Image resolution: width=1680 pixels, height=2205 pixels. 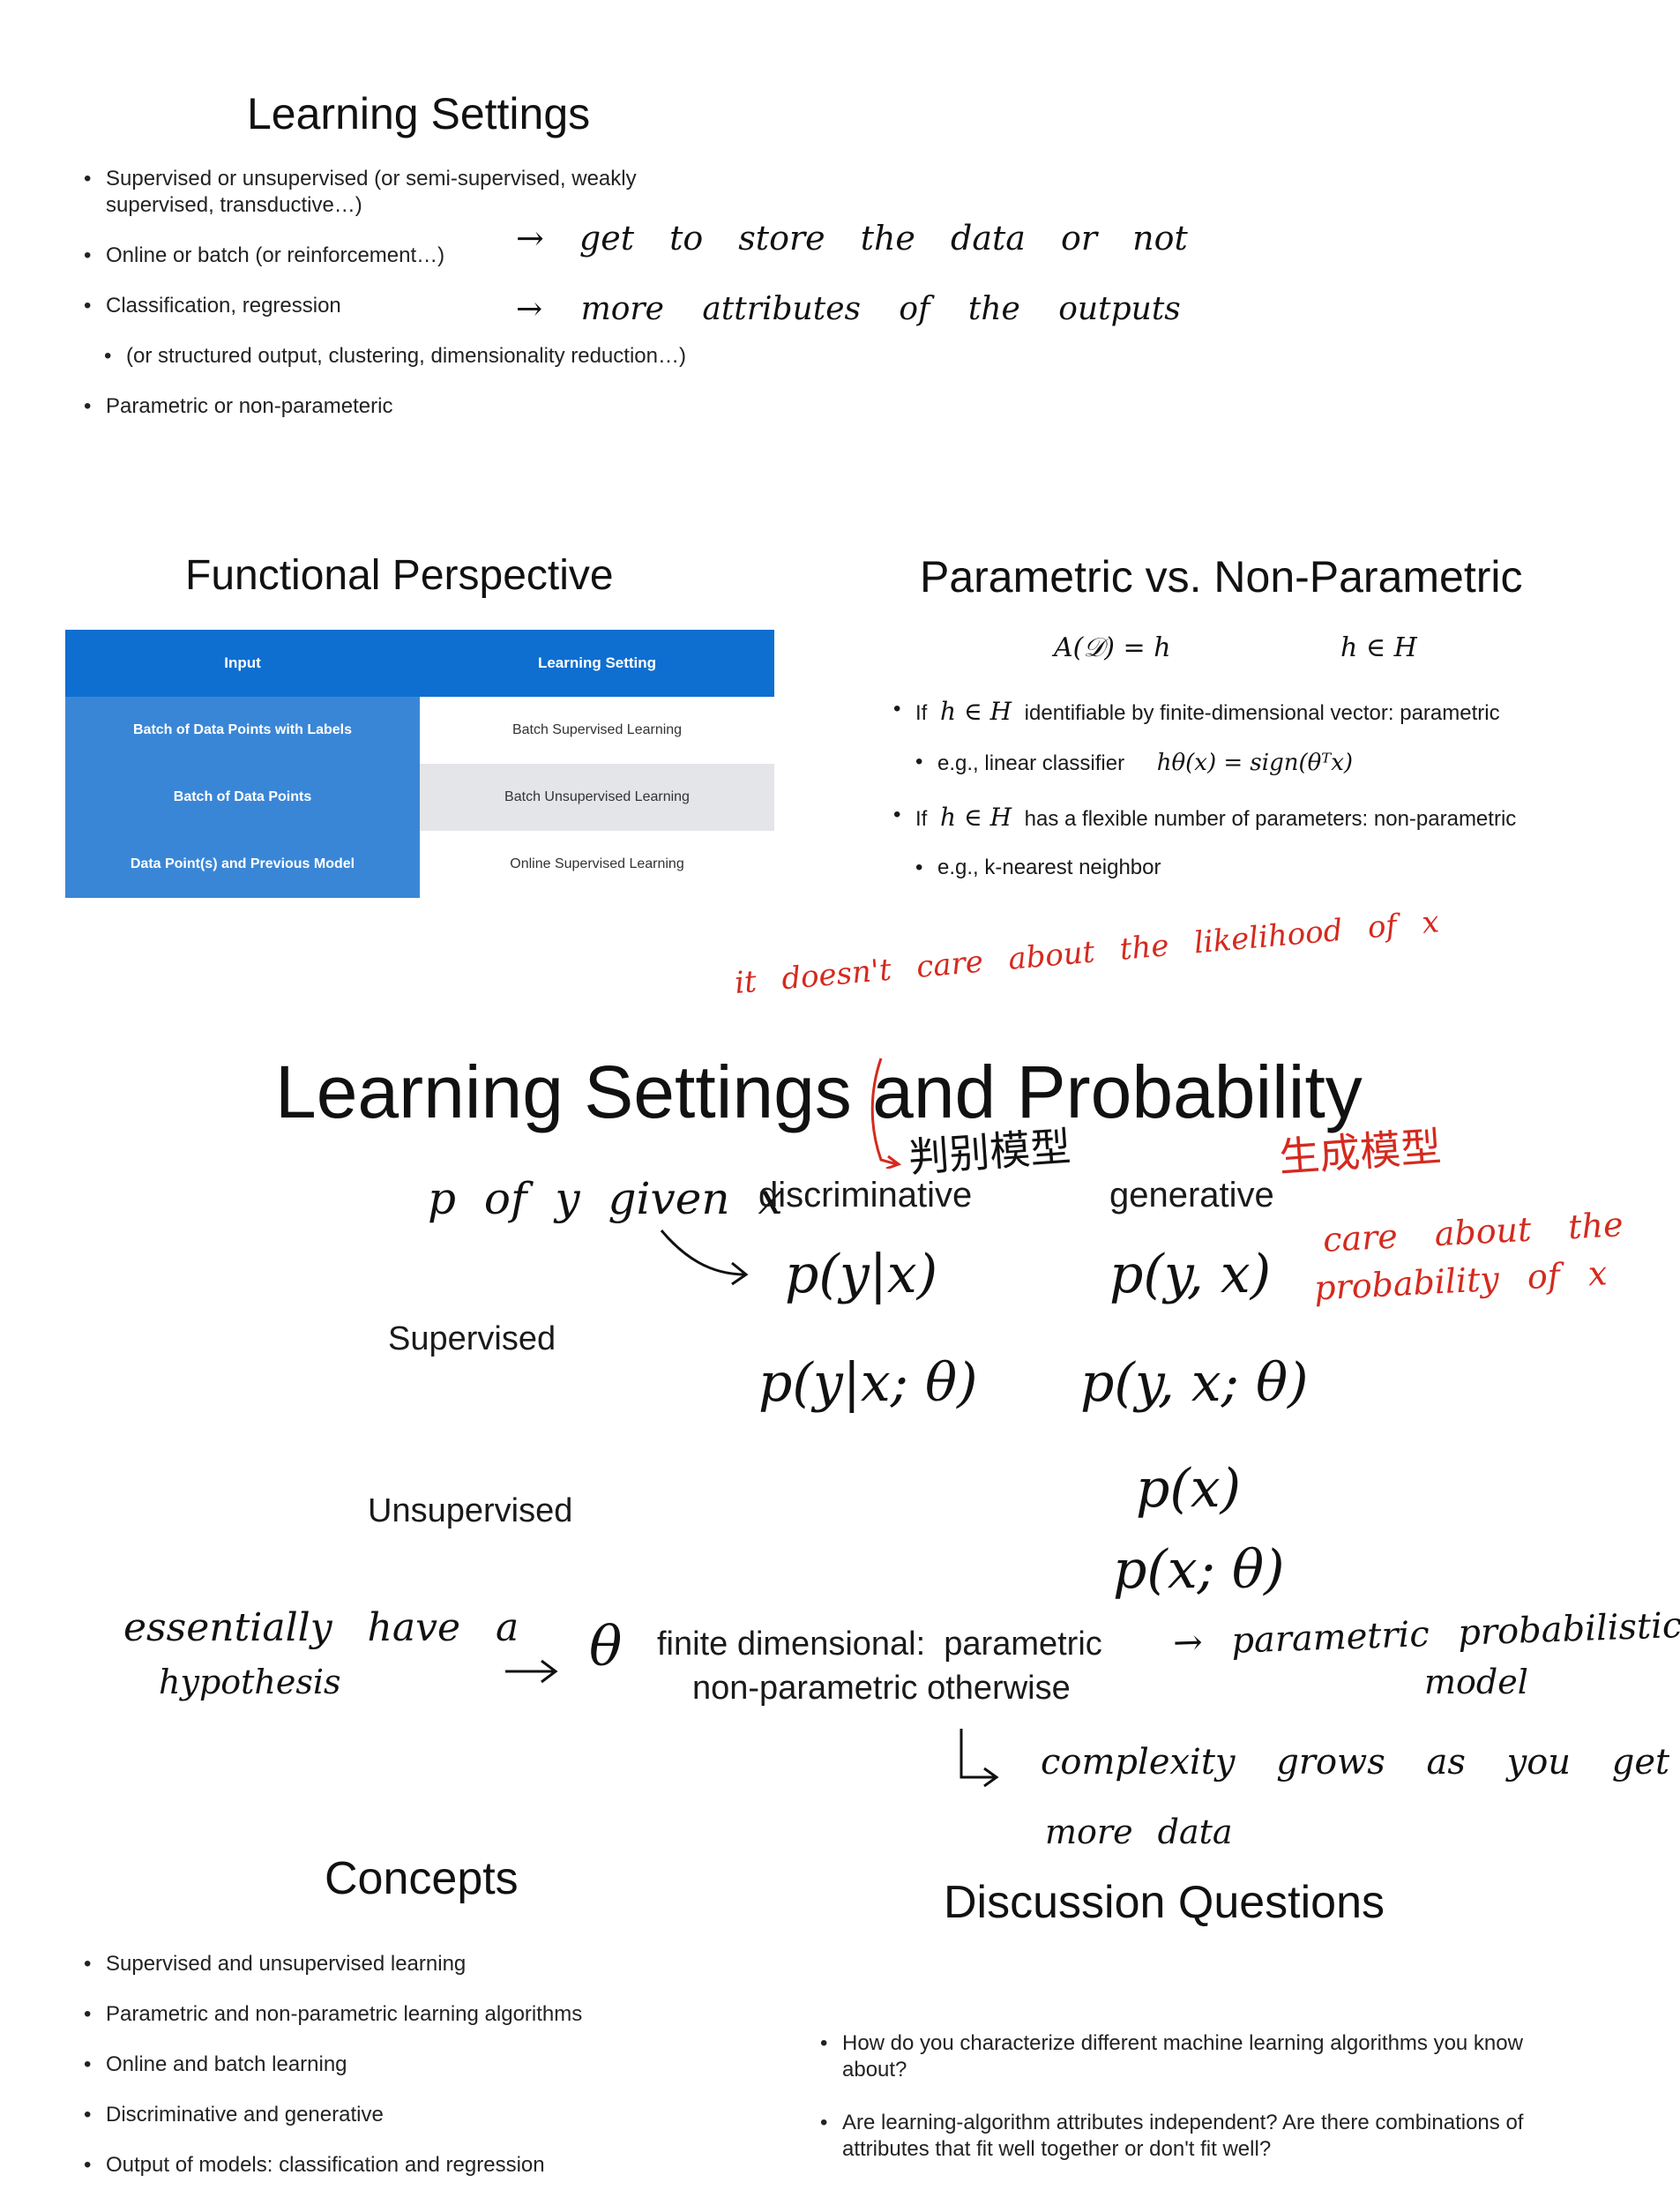 I want to click on formula: p(y, x), so click(x=1190, y=1274).